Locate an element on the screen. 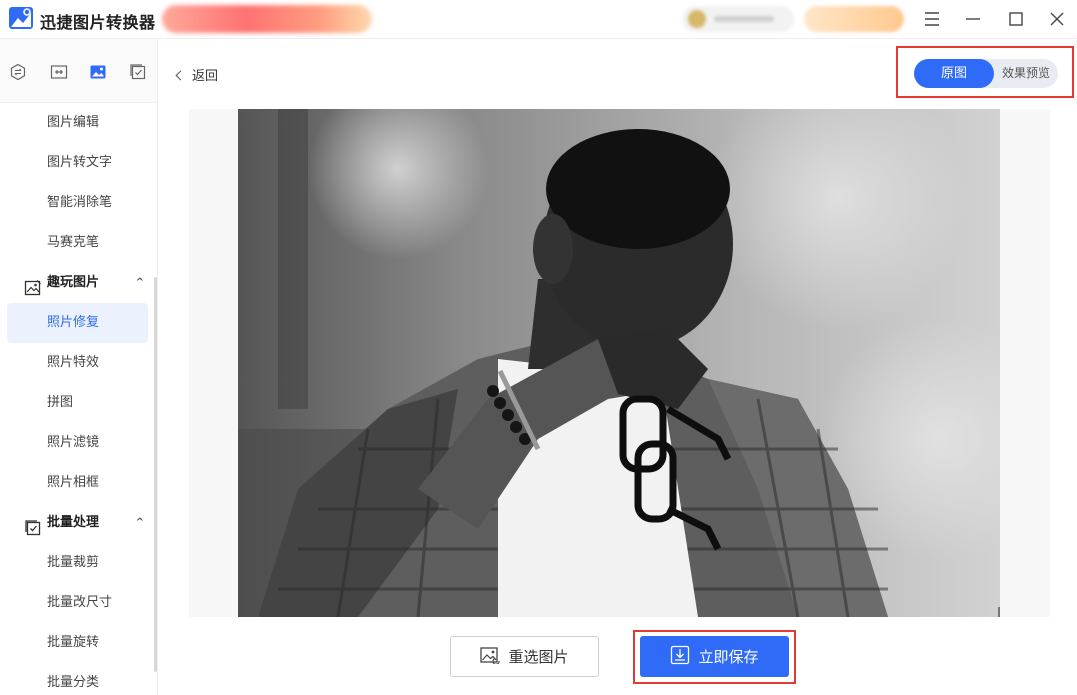 The height and width of the screenshot is (695, 1077). sidebar-item-photo-effects: 照片特效 is located at coordinates (77, 363).